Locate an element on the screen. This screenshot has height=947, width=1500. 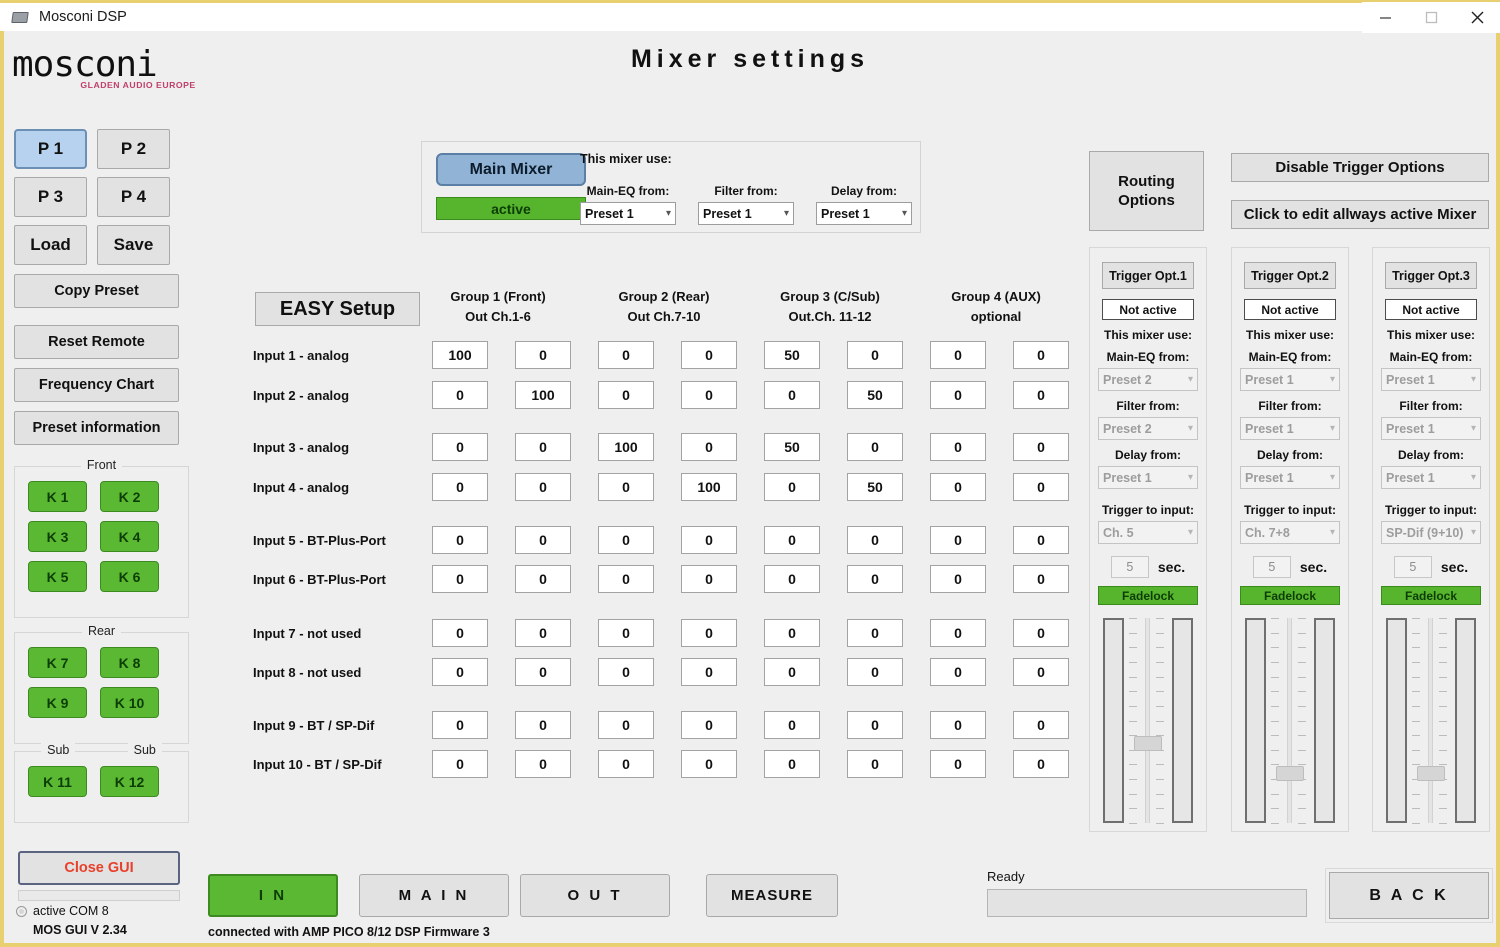
matrix-cell-r7-c5: 0 is located at coordinates (792, 633).